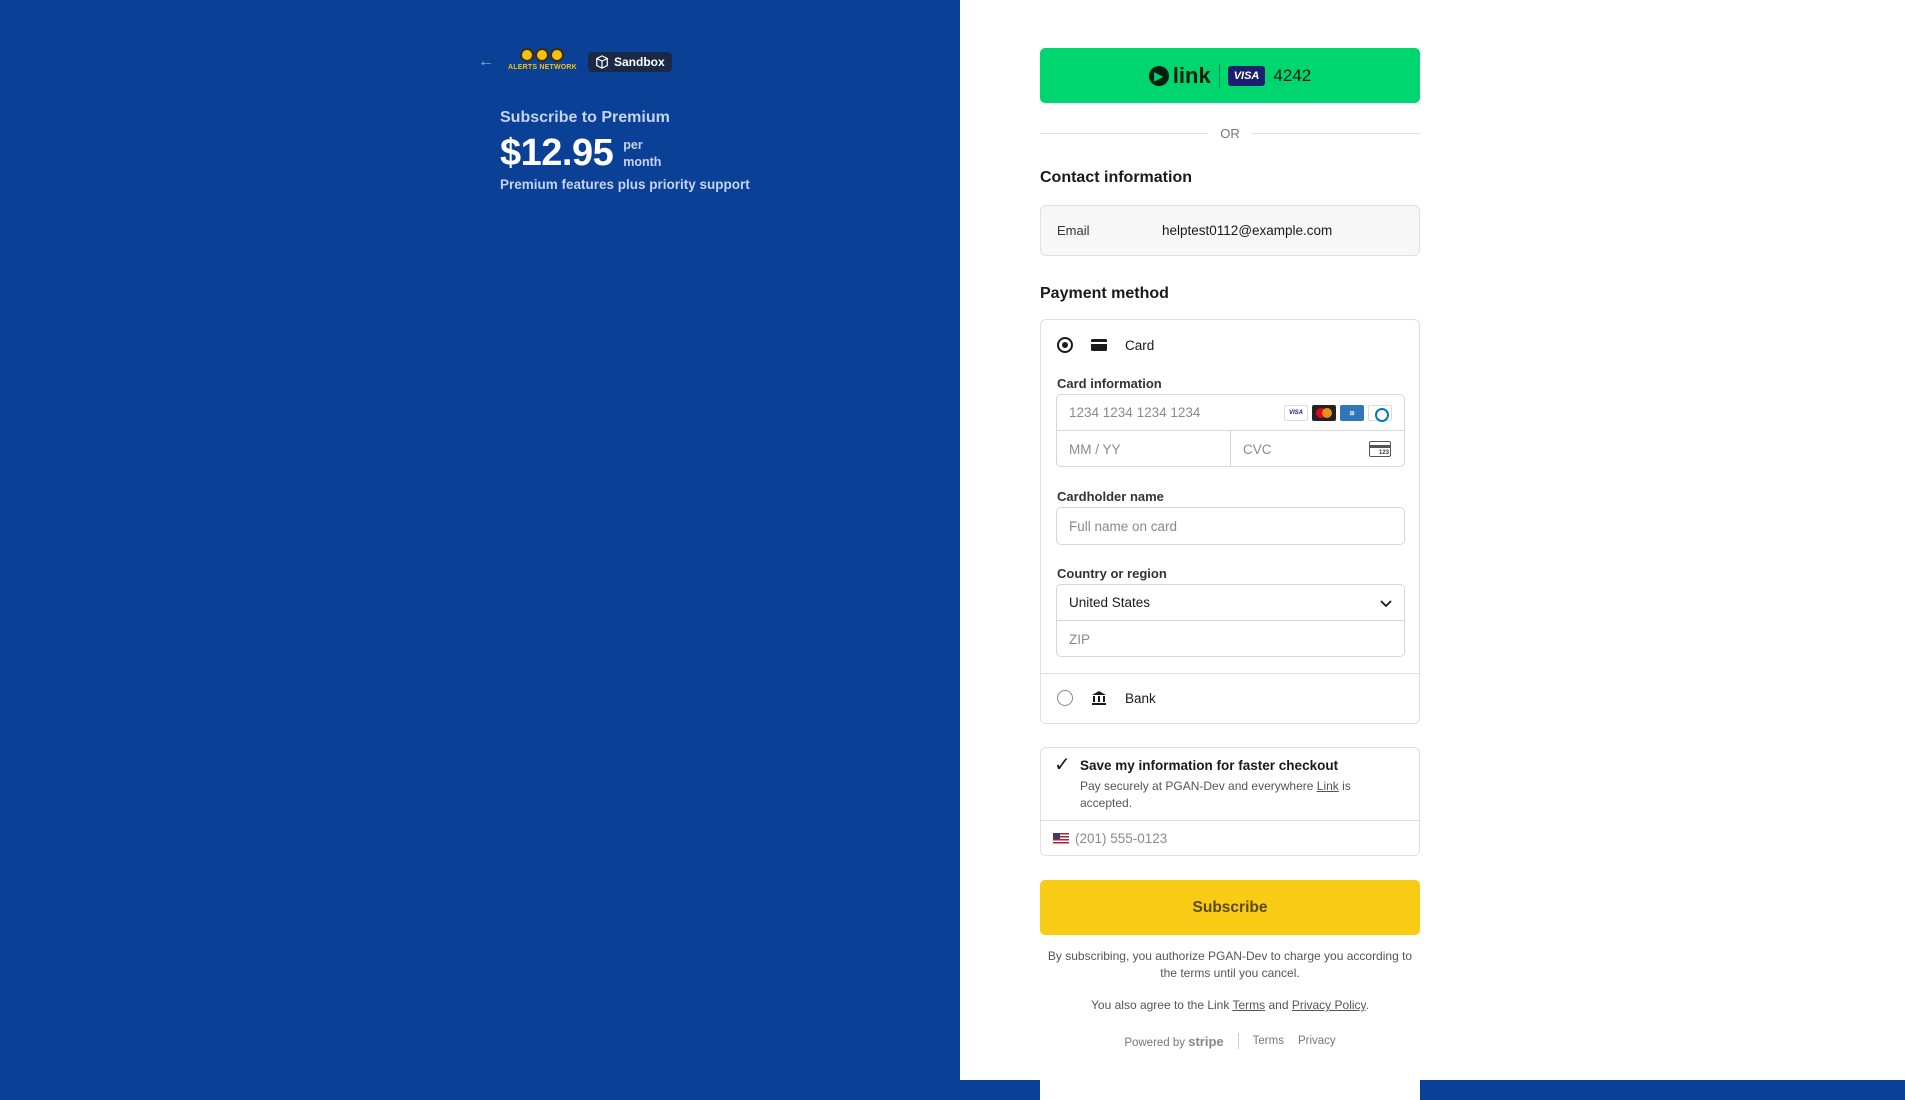  What do you see at coordinates (1230, 1089) in the screenshot?
I see `checkout-panel-extension` at bounding box center [1230, 1089].